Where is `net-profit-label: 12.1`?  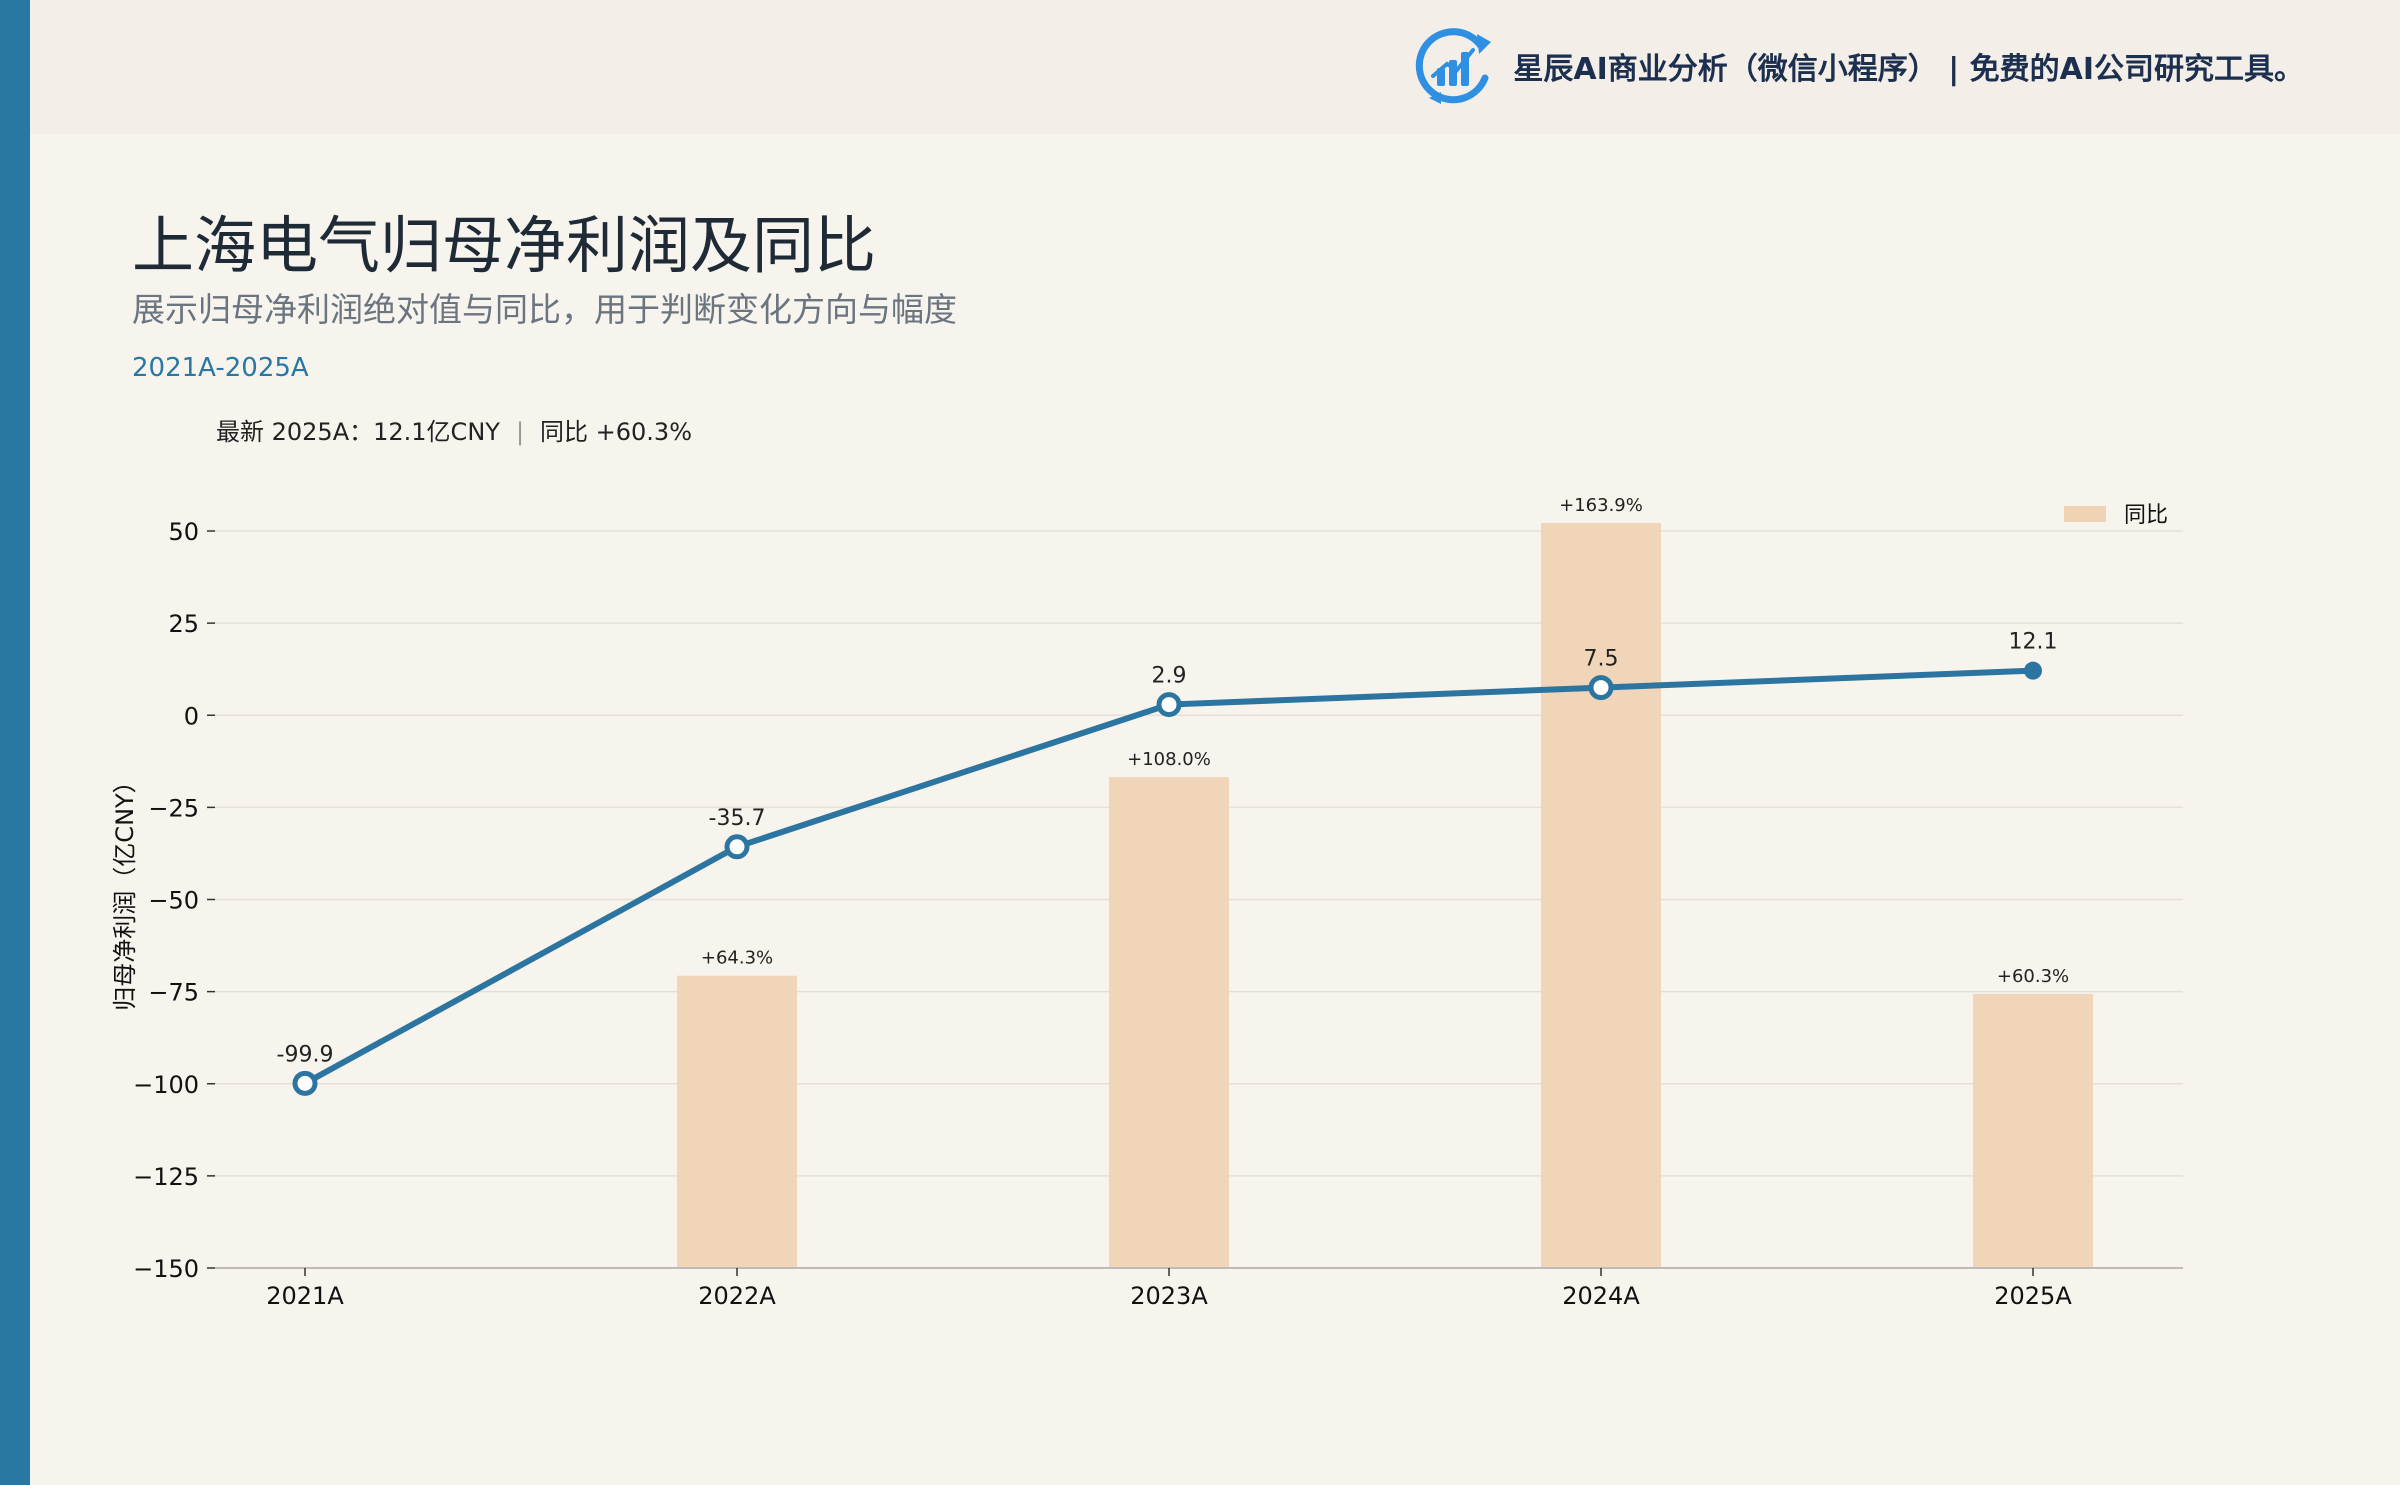
net-profit-label: 12.1 is located at coordinates (2033, 642).